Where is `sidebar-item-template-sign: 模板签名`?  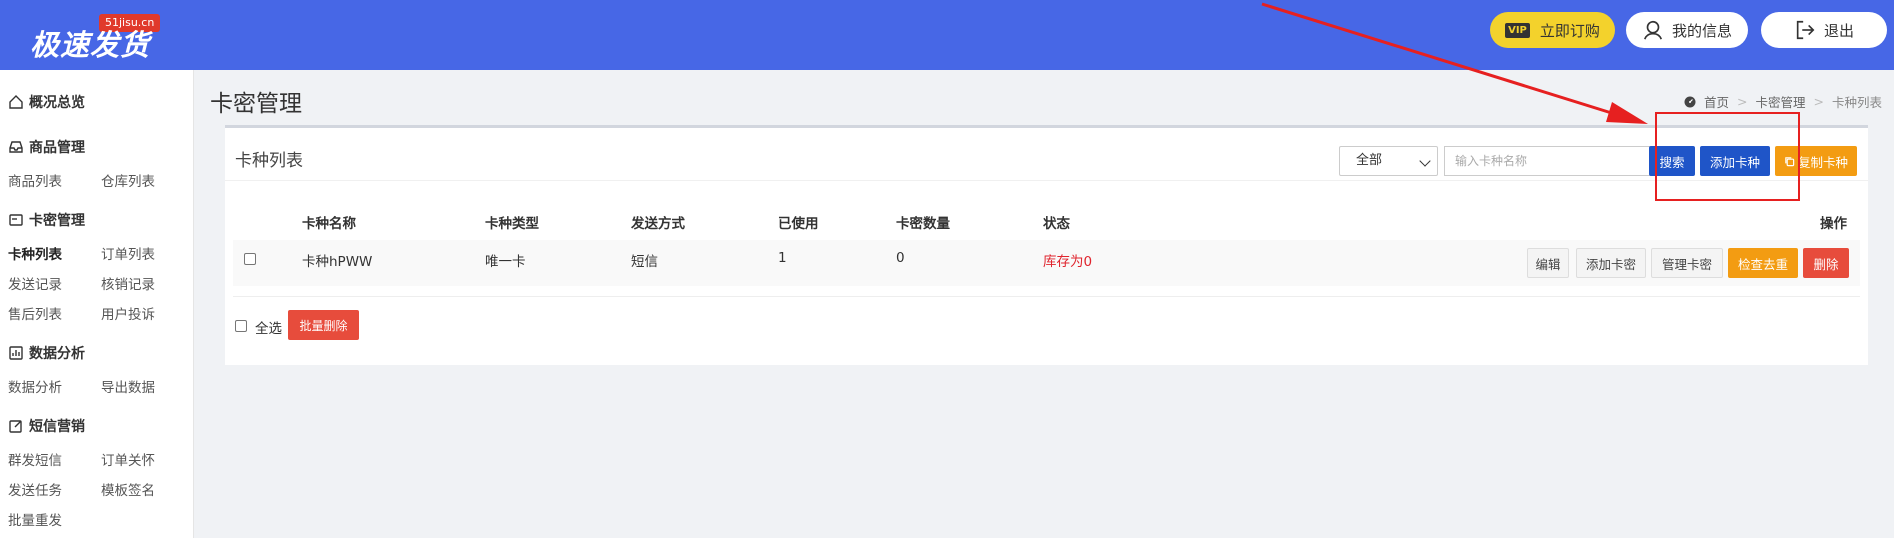 sidebar-item-template-sign: 模板签名 is located at coordinates (128, 491).